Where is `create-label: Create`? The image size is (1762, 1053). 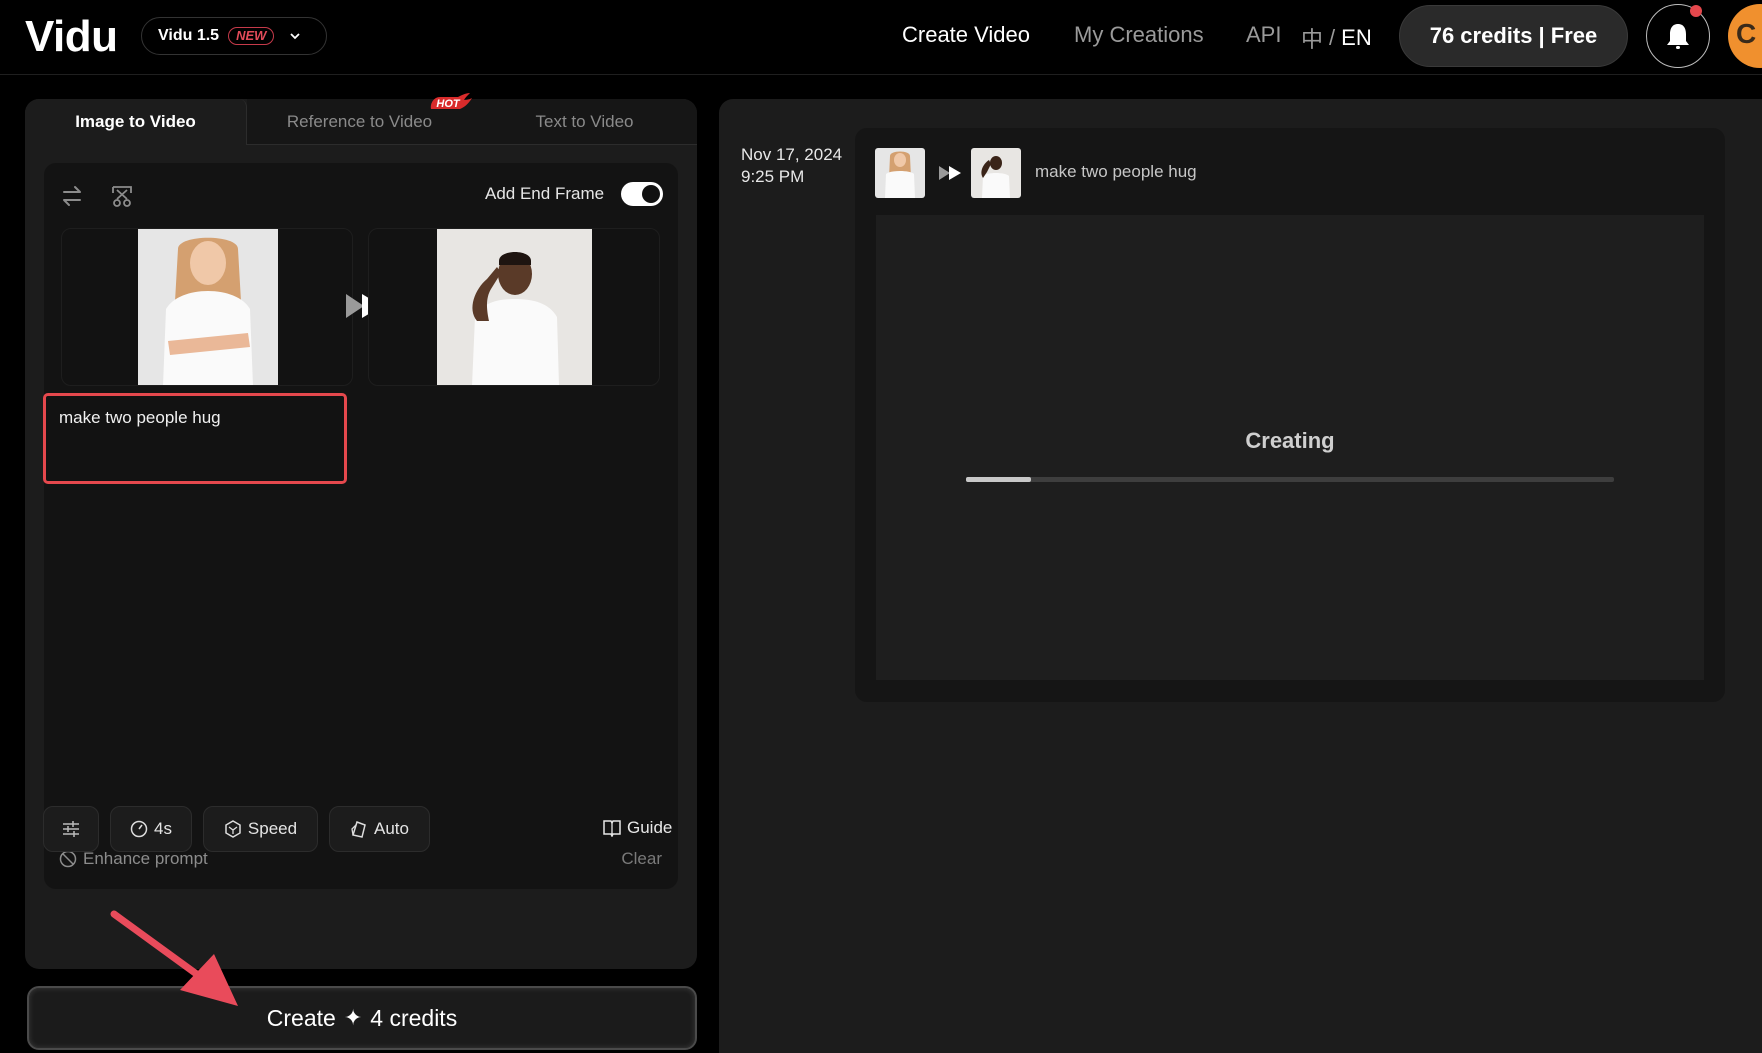
create-label: Create is located at coordinates (301, 1017).